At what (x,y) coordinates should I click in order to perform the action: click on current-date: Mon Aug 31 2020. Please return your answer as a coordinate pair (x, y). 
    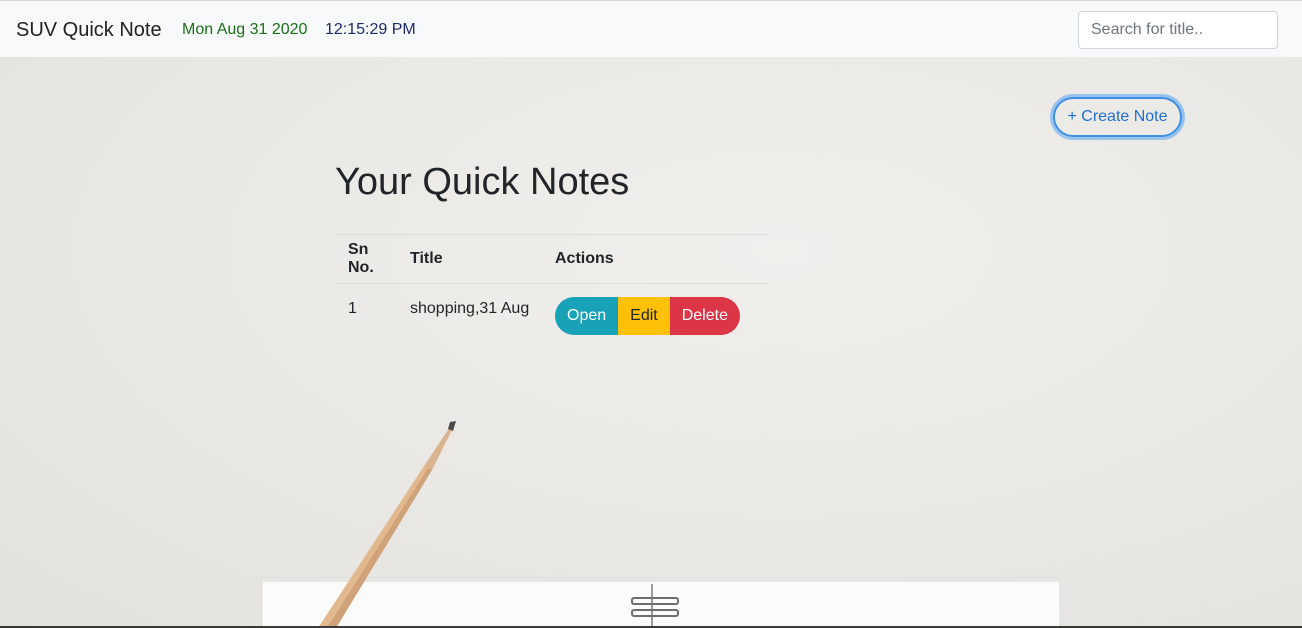
    Looking at the image, I should click on (245, 29).